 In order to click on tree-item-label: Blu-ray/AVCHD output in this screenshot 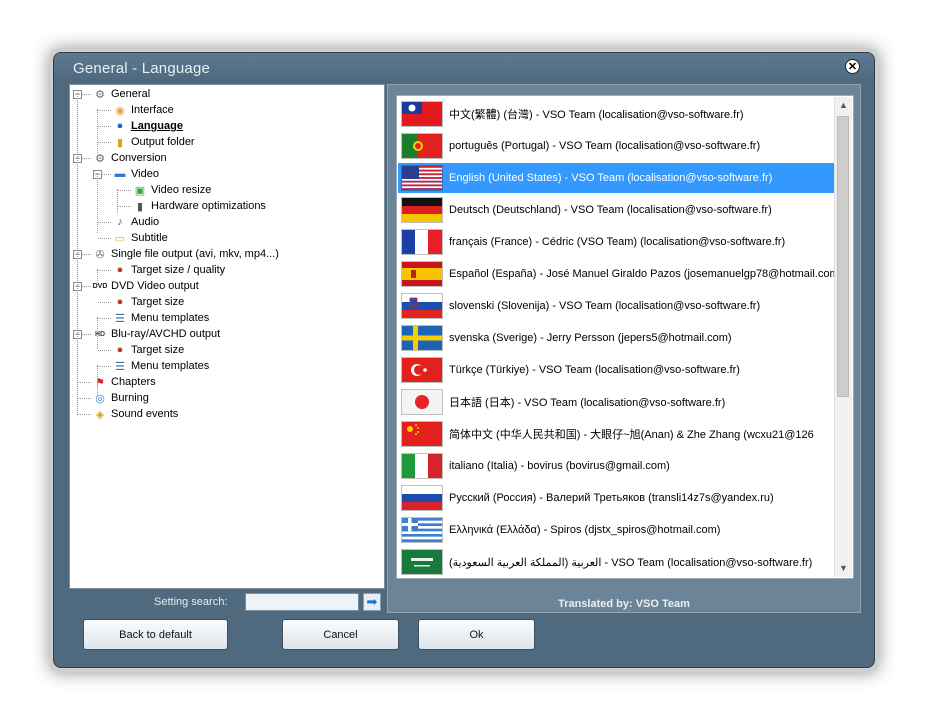, I will do `click(166, 334)`.